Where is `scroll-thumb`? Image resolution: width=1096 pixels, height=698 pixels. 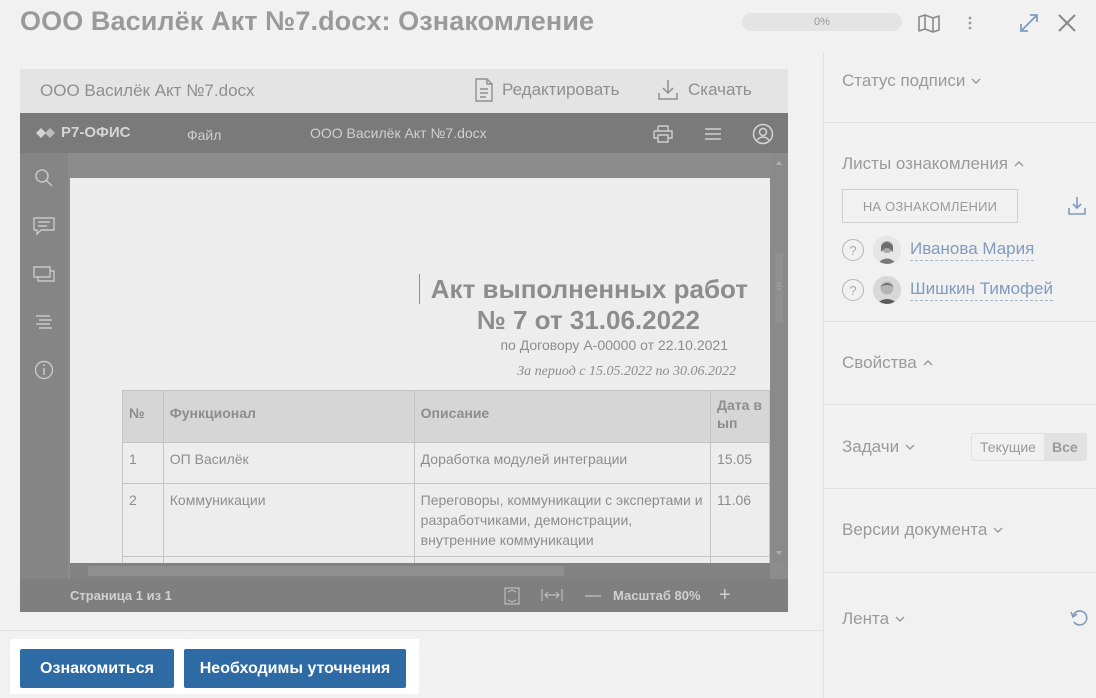
scroll-thumb is located at coordinates (326, 571).